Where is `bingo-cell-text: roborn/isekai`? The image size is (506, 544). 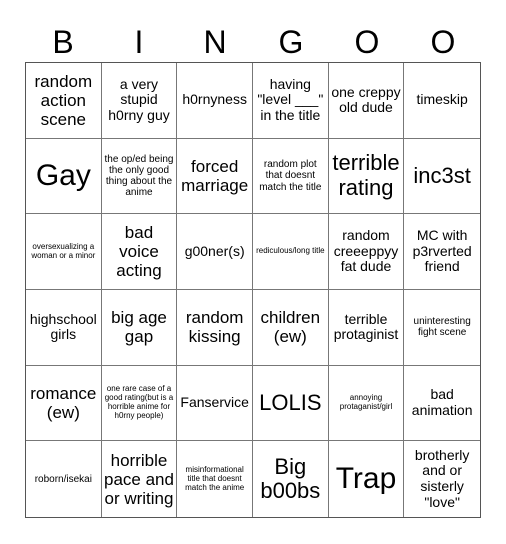 bingo-cell-text: roborn/isekai is located at coordinates (63, 479).